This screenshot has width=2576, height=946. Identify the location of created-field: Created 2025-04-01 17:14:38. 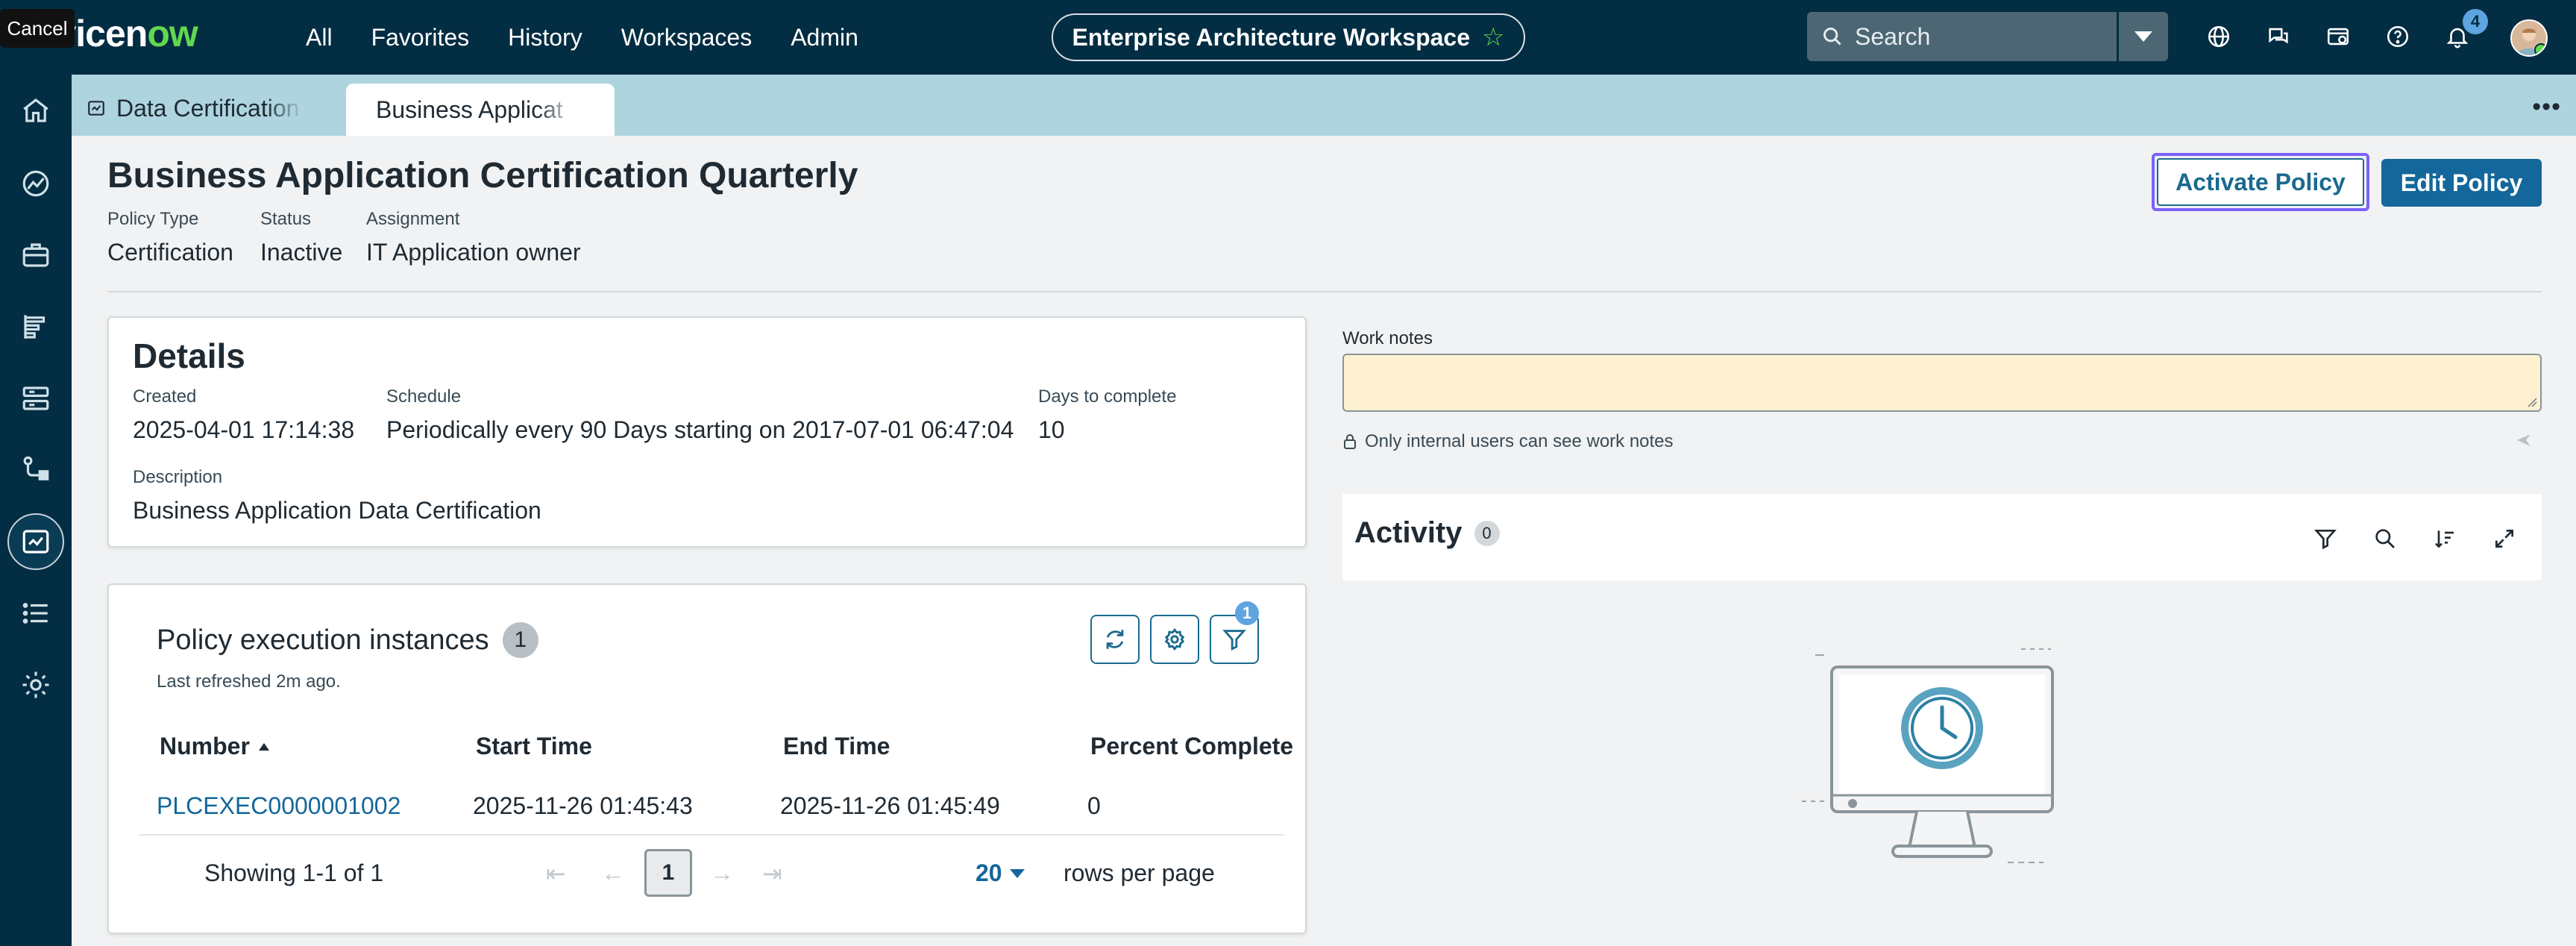
(244, 415).